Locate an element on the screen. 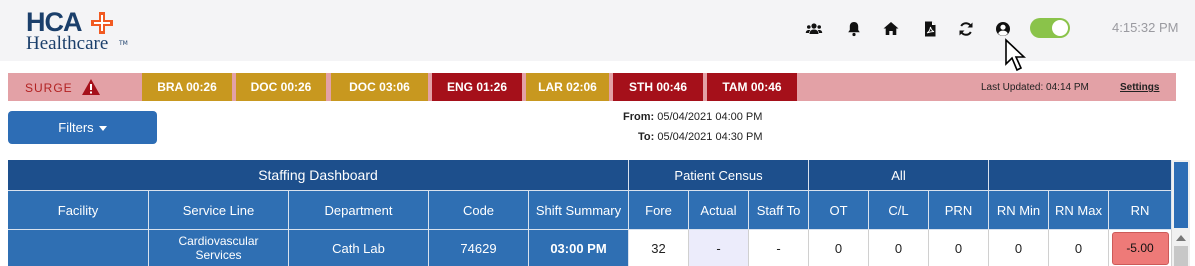  range-to: To: 05/04/2021 04:30 PM is located at coordinates (700, 137).